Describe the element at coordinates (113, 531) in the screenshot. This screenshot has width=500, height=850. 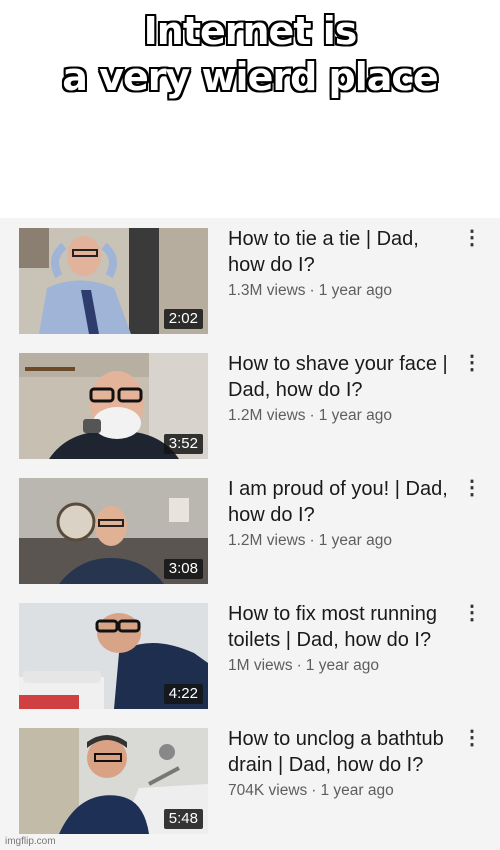
I see `video-thumbnail: 3:08` at that location.